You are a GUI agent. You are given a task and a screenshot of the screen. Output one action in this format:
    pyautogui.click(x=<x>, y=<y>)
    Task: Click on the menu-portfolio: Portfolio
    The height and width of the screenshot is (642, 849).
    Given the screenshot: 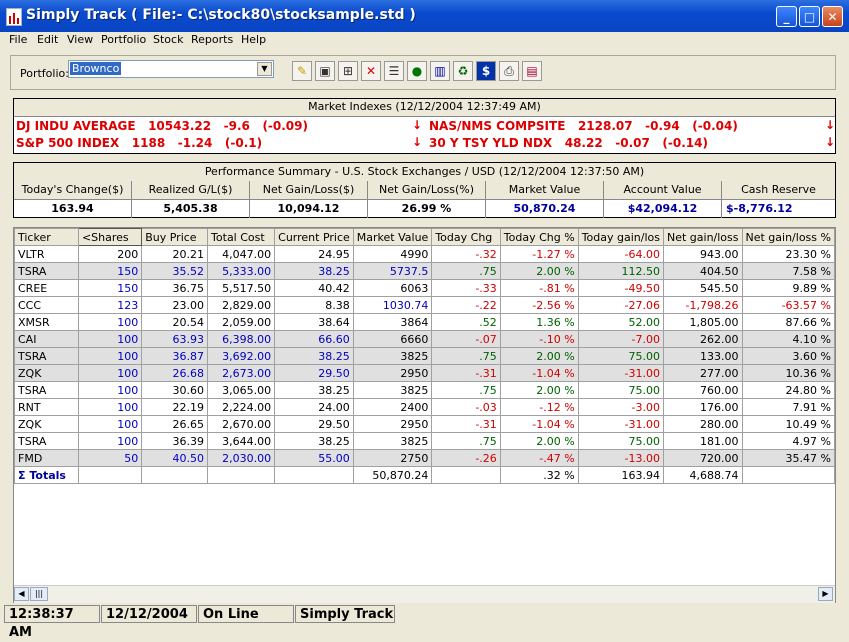 What is the action you would take?
    pyautogui.click(x=123, y=39)
    